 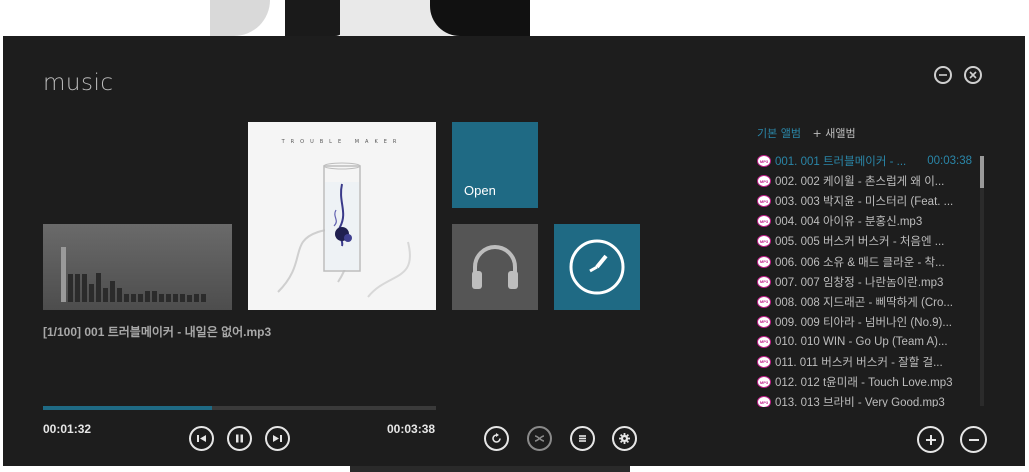 I want to click on close-icon, so click(x=973, y=75).